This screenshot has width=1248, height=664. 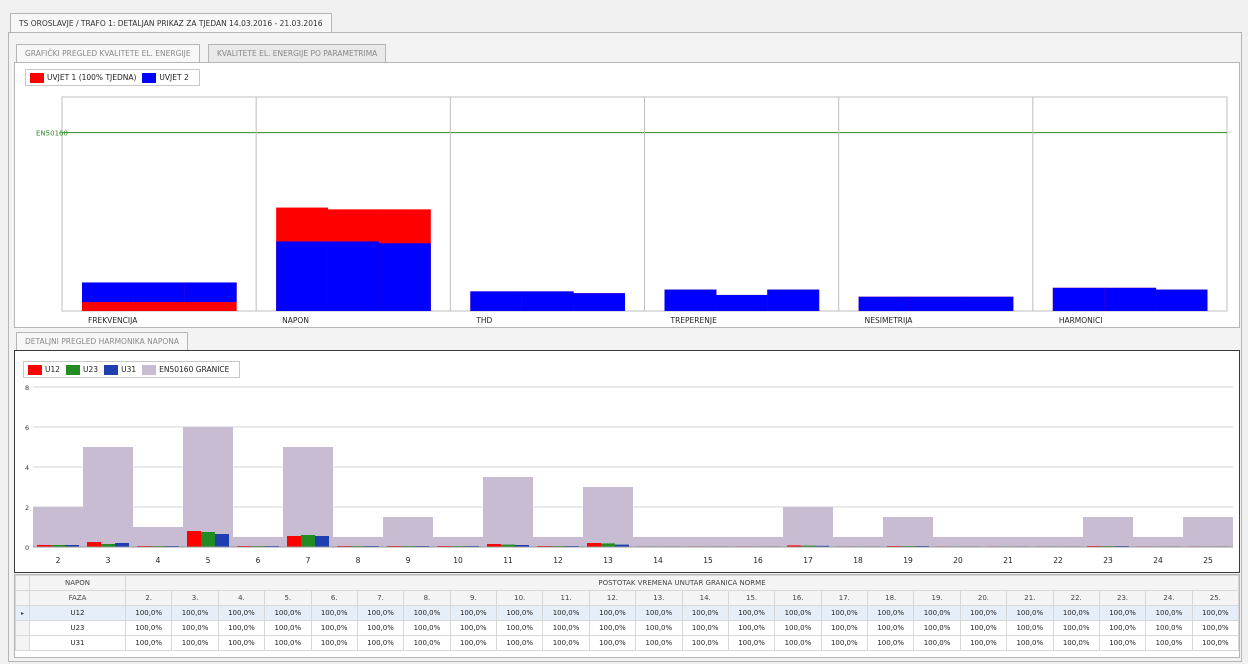 I want to click on header-col-10: 10., so click(x=519, y=598).